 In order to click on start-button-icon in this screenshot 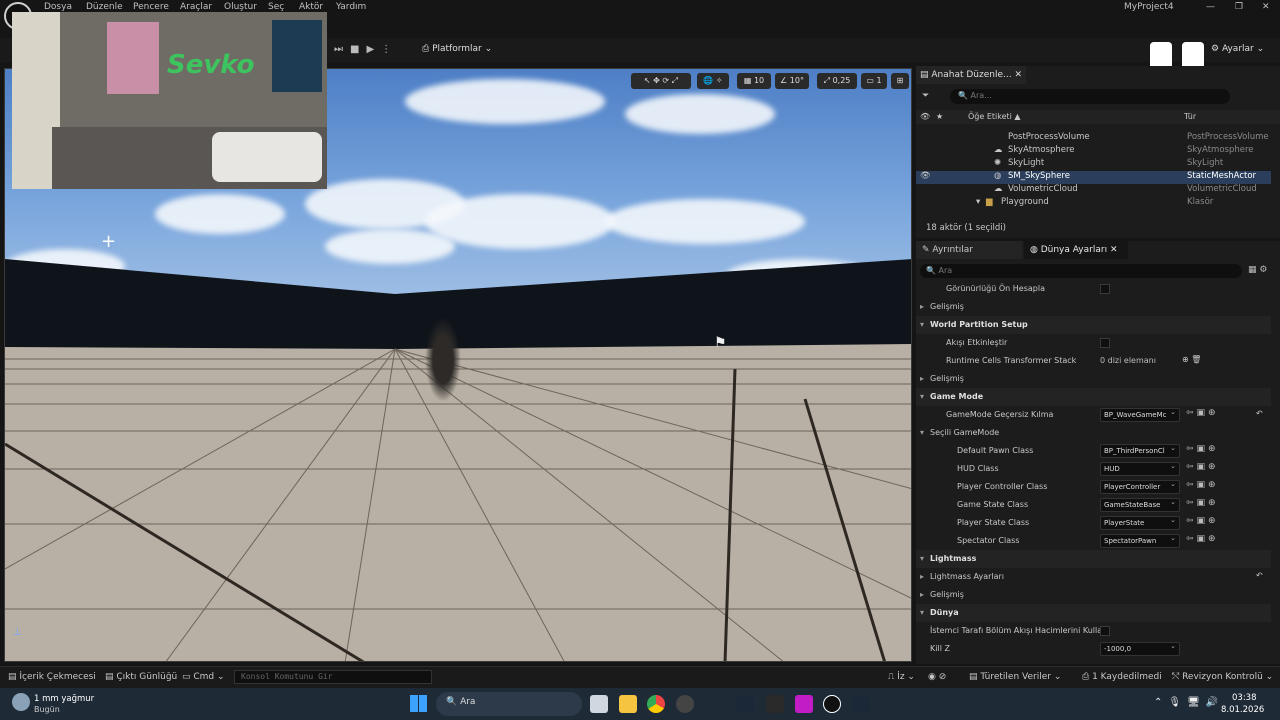, I will do `click(418, 703)`.